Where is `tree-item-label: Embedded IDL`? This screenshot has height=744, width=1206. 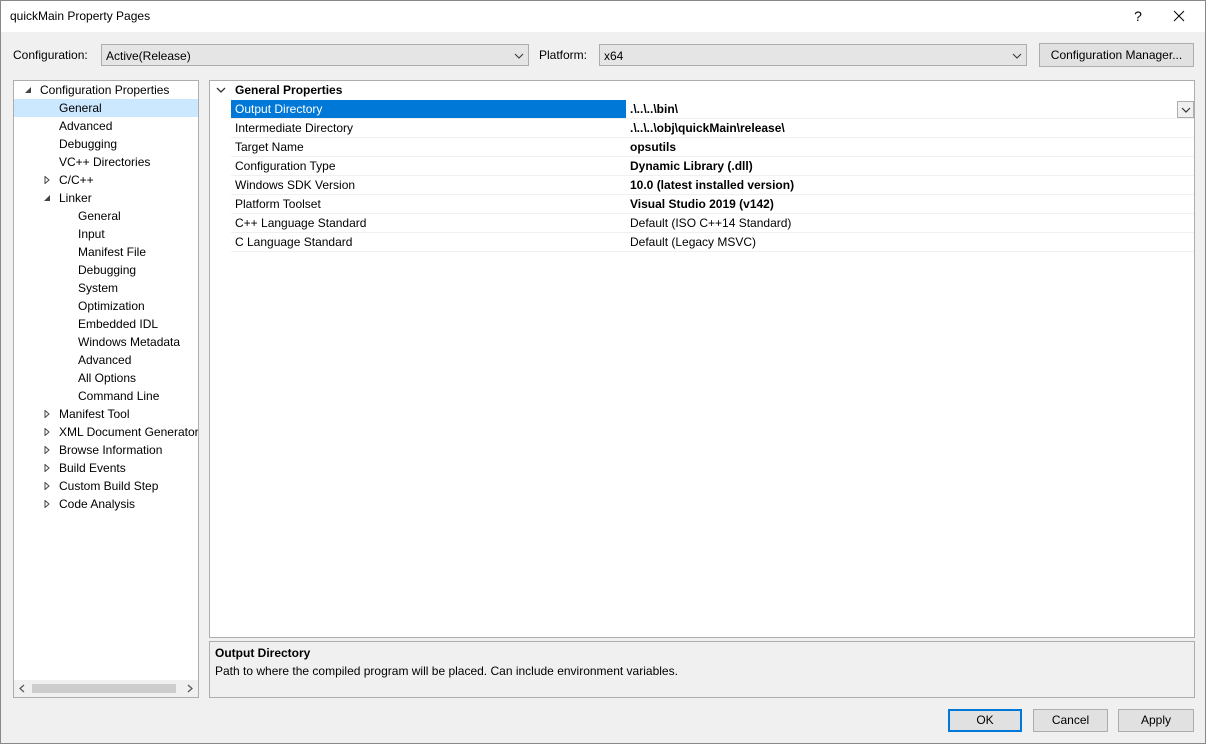
tree-item-label: Embedded IDL is located at coordinates (118, 324).